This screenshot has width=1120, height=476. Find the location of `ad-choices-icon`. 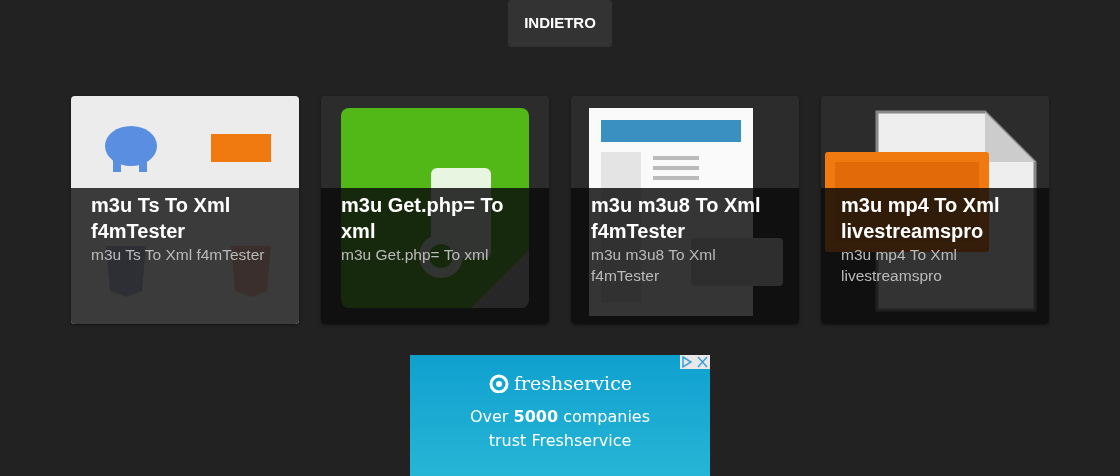

ad-choices-icon is located at coordinates (695, 361).